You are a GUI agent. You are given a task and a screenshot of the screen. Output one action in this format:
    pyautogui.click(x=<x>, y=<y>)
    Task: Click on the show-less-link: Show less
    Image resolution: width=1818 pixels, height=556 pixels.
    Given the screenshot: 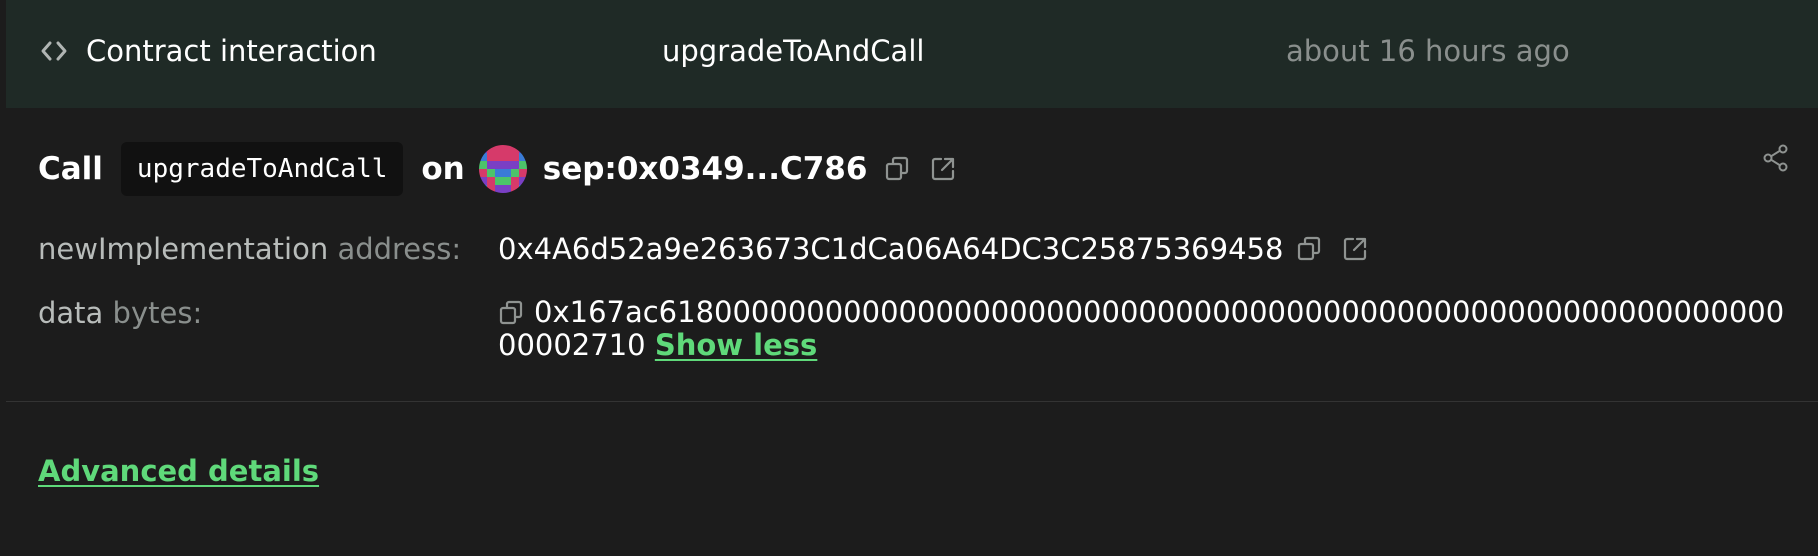 What is the action you would take?
    pyautogui.click(x=736, y=345)
    